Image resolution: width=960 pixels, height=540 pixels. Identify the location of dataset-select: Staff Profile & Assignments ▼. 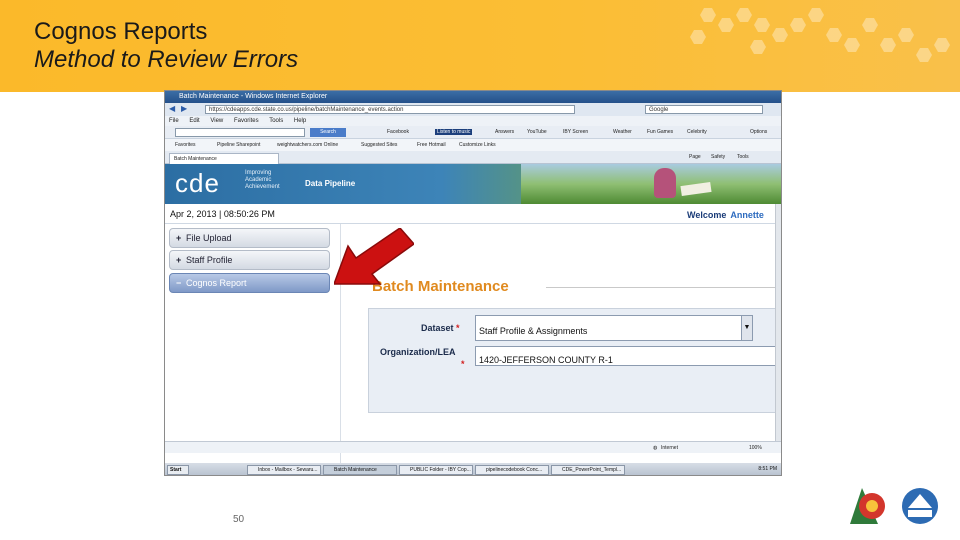
(614, 328).